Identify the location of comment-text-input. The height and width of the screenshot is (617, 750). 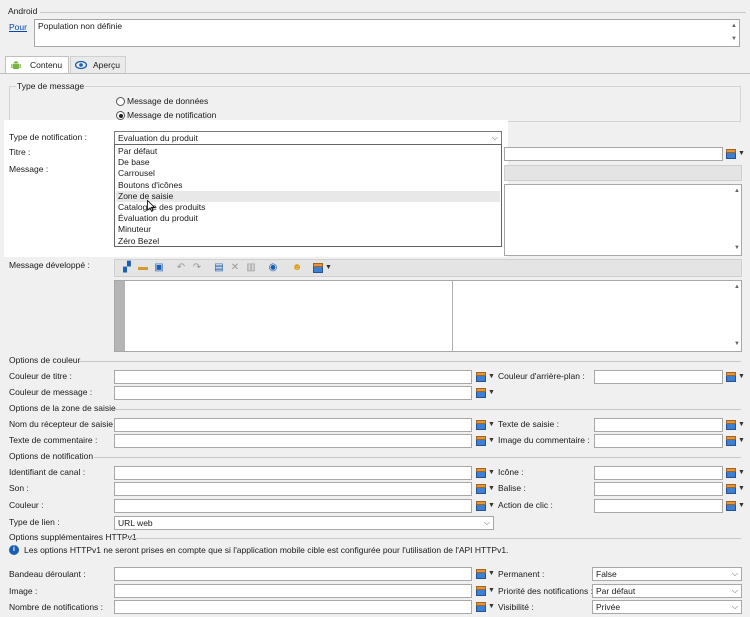
(293, 441).